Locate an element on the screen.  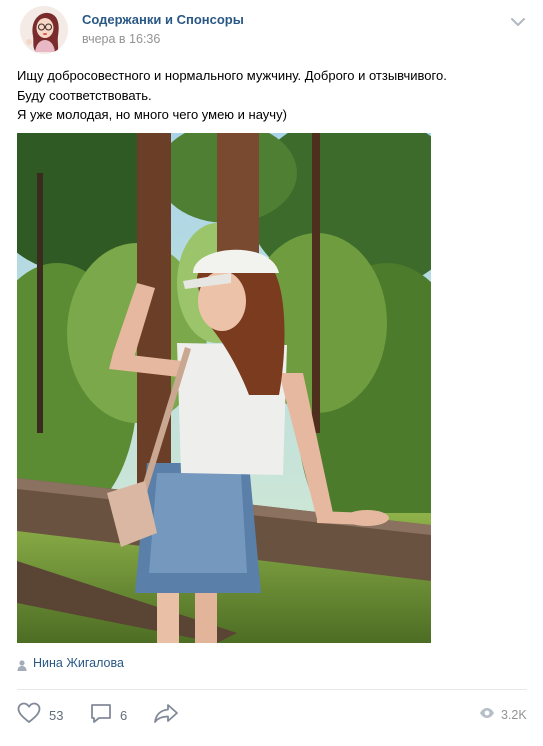
group-name-link: Содержанки и Спонсоры is located at coordinates (163, 19).